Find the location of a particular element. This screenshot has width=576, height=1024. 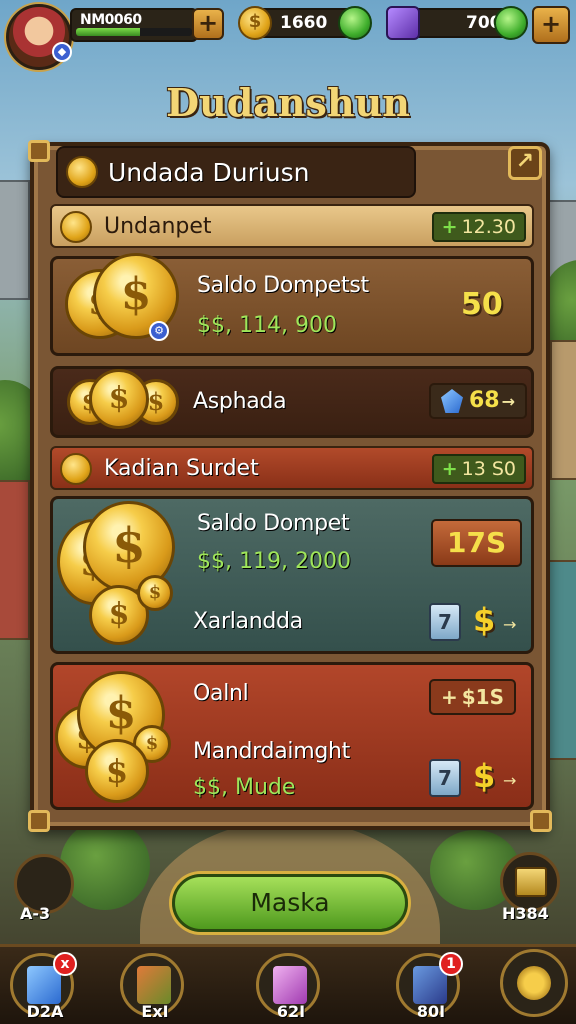

main-action-button: Maska is located at coordinates (290, 903).